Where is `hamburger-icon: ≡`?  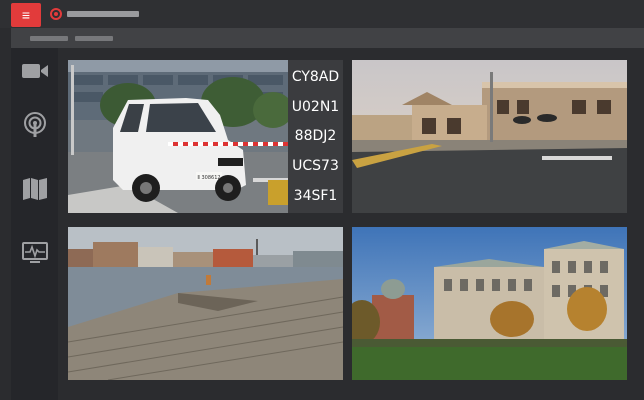
hamburger-icon: ≡ is located at coordinates (26, 15).